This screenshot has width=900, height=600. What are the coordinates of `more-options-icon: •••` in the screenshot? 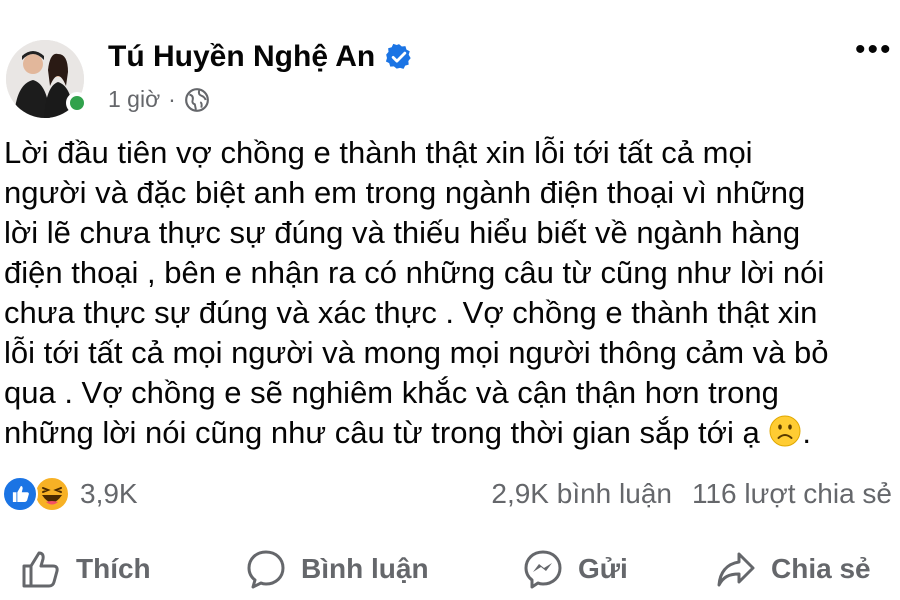 It's located at (874, 50).